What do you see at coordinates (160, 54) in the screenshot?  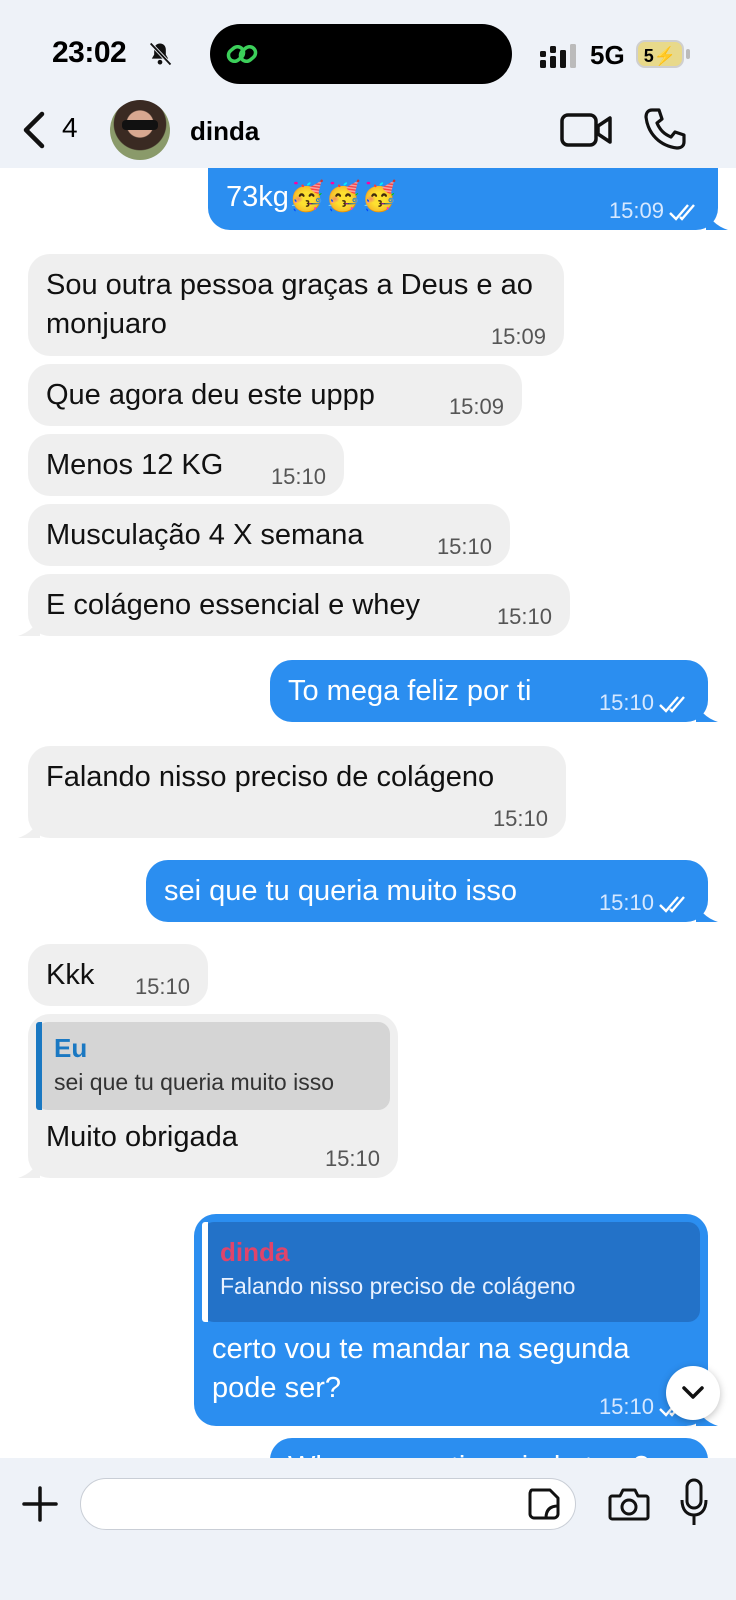 I see `bell-slash-icon` at bounding box center [160, 54].